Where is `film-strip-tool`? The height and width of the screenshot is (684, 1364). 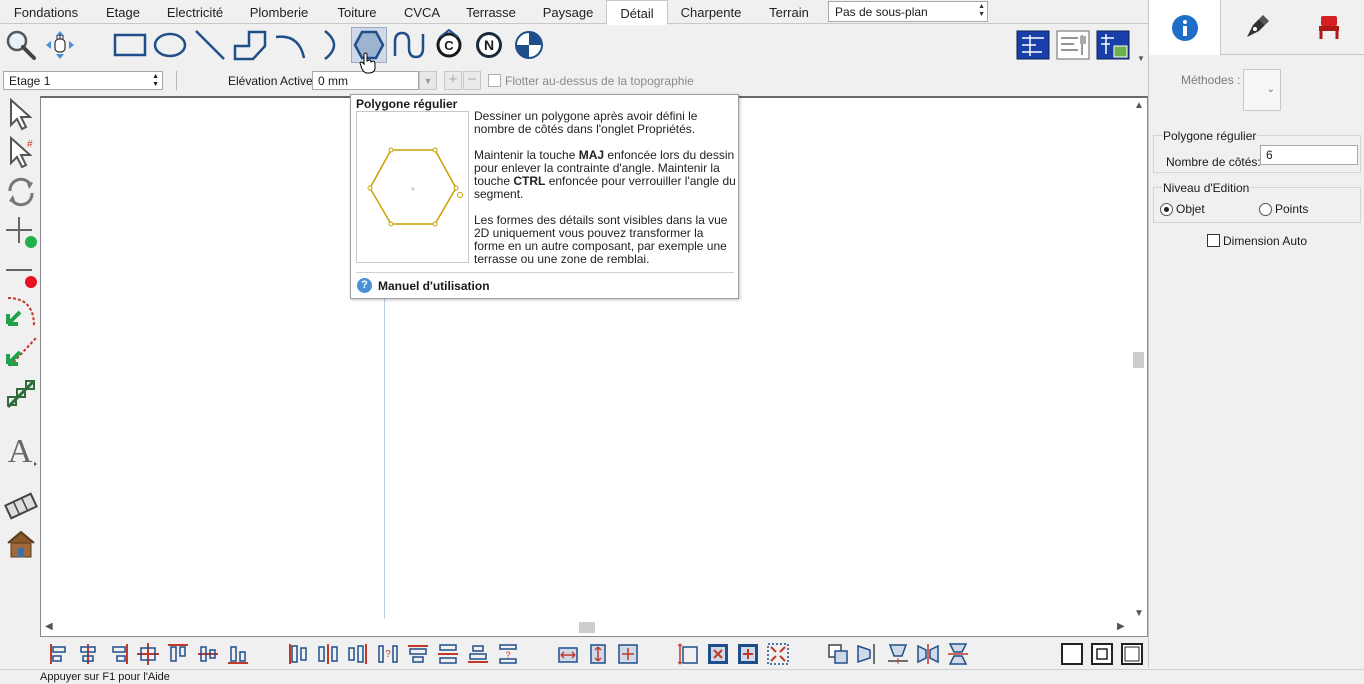 film-strip-tool is located at coordinates (21, 506).